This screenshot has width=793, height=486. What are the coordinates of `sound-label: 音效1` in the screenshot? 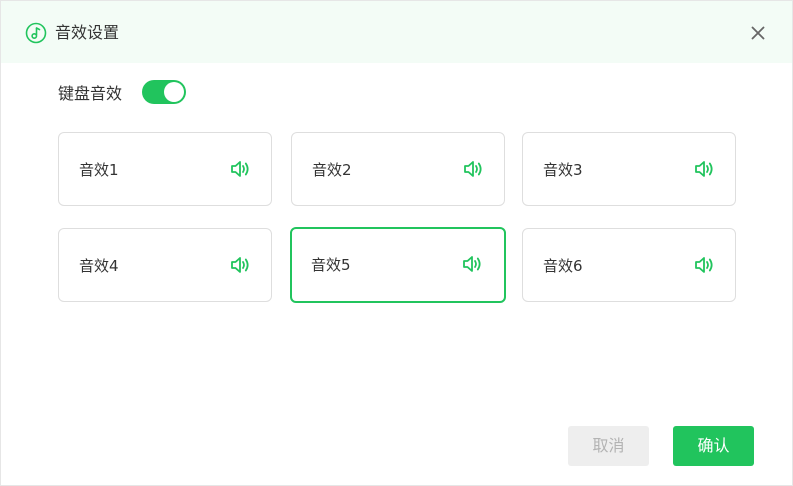 It's located at (99, 170).